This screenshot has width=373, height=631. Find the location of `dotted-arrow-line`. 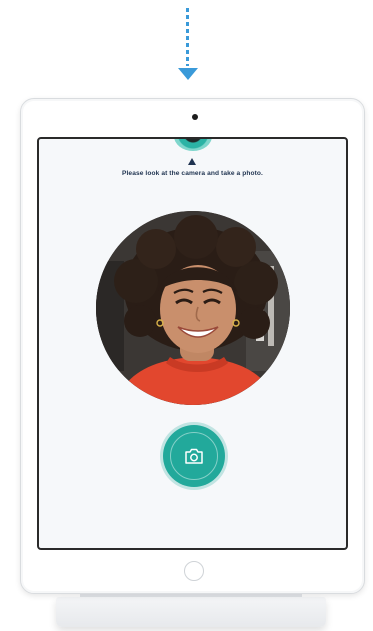

dotted-arrow-line is located at coordinates (187, 37).